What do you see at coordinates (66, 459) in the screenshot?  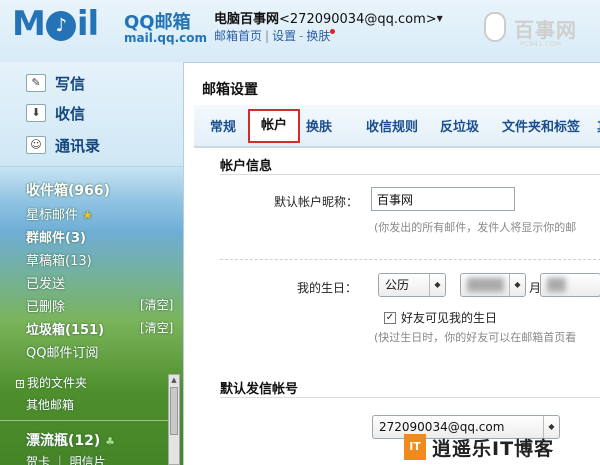 I see `cards-postcards: 贺卡 ｜ 明信片` at bounding box center [66, 459].